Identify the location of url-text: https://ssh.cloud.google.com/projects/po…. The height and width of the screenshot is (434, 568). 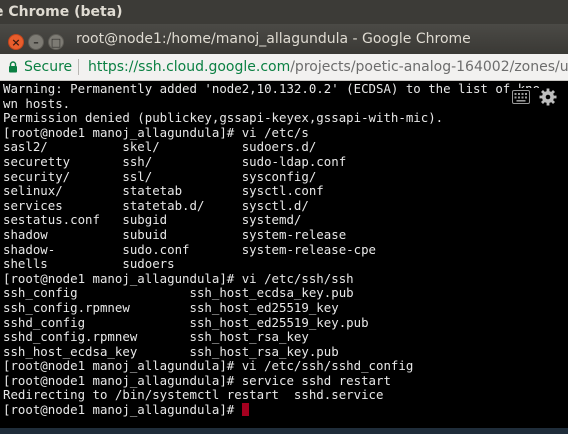
(328, 67).